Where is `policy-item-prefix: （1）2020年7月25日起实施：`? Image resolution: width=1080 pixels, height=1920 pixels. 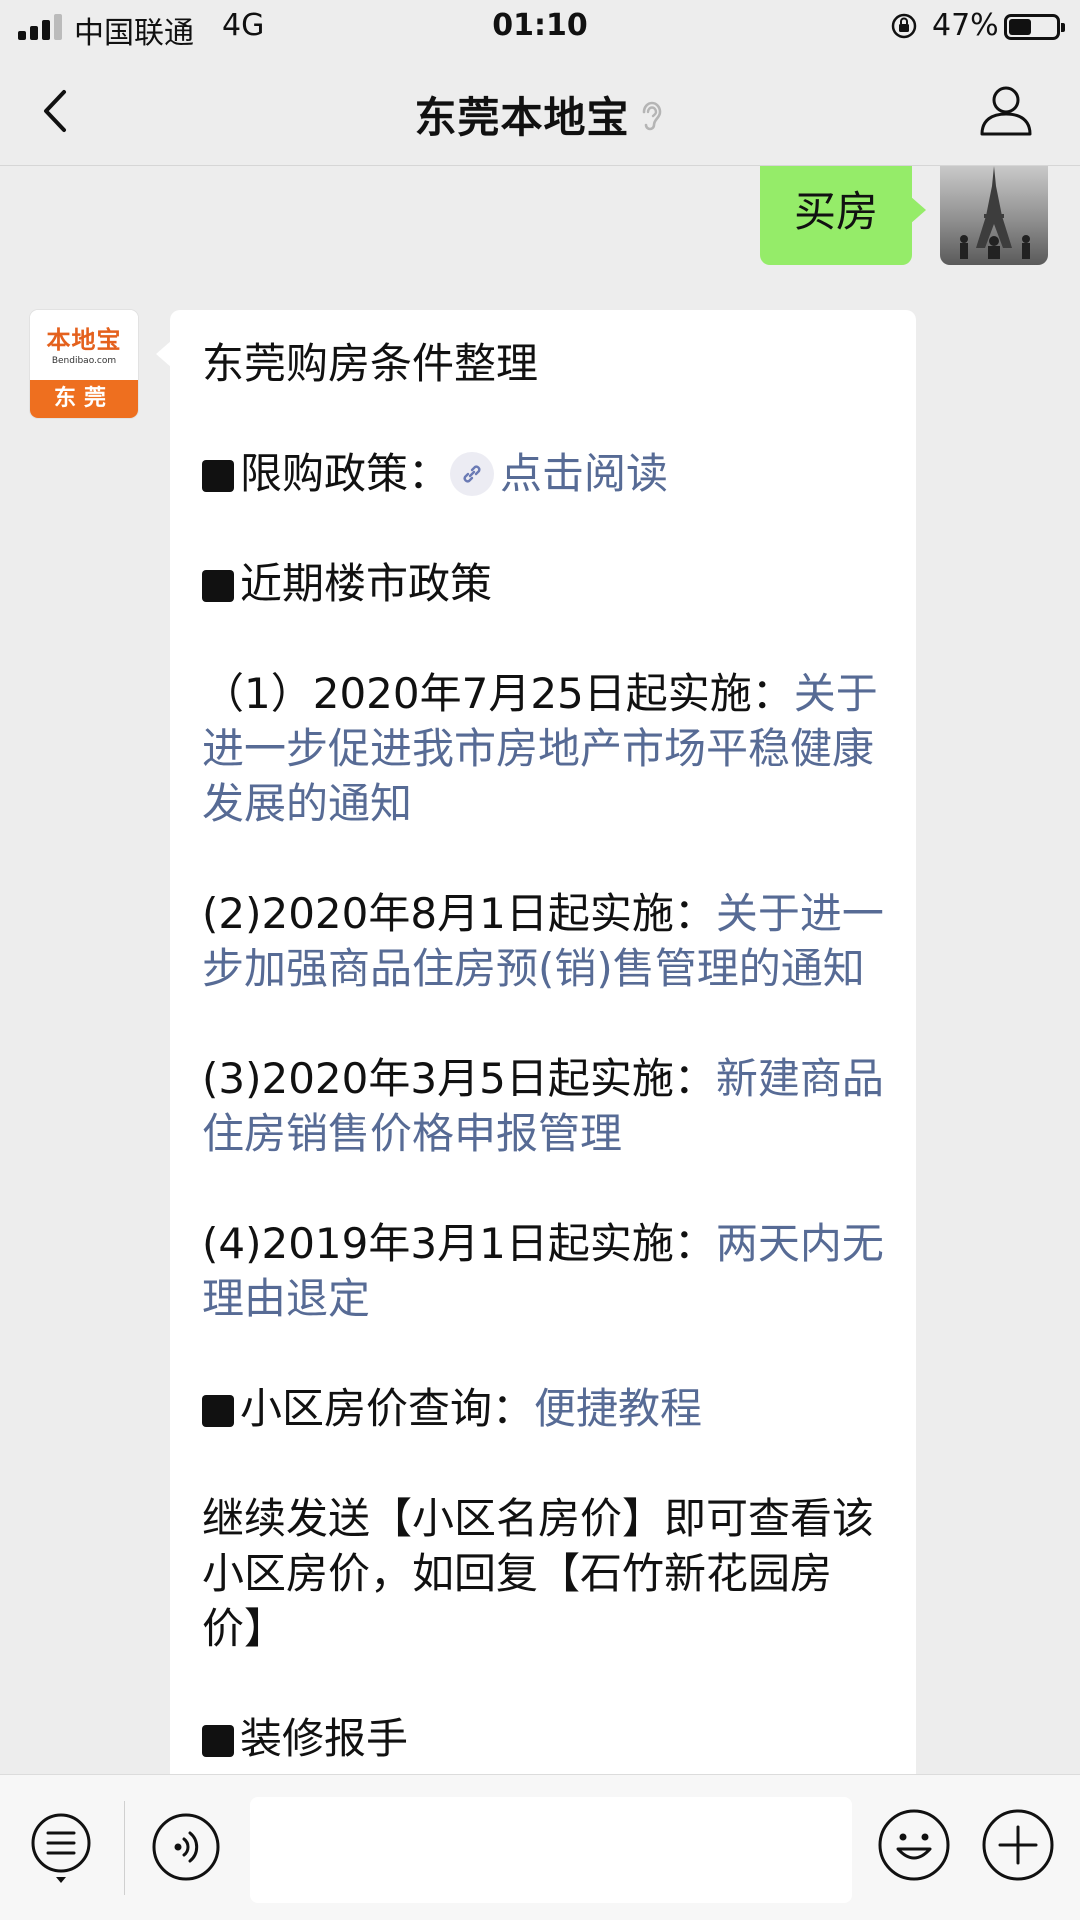 policy-item-prefix: （1）2020年7月25日起实施： is located at coordinates (498, 693).